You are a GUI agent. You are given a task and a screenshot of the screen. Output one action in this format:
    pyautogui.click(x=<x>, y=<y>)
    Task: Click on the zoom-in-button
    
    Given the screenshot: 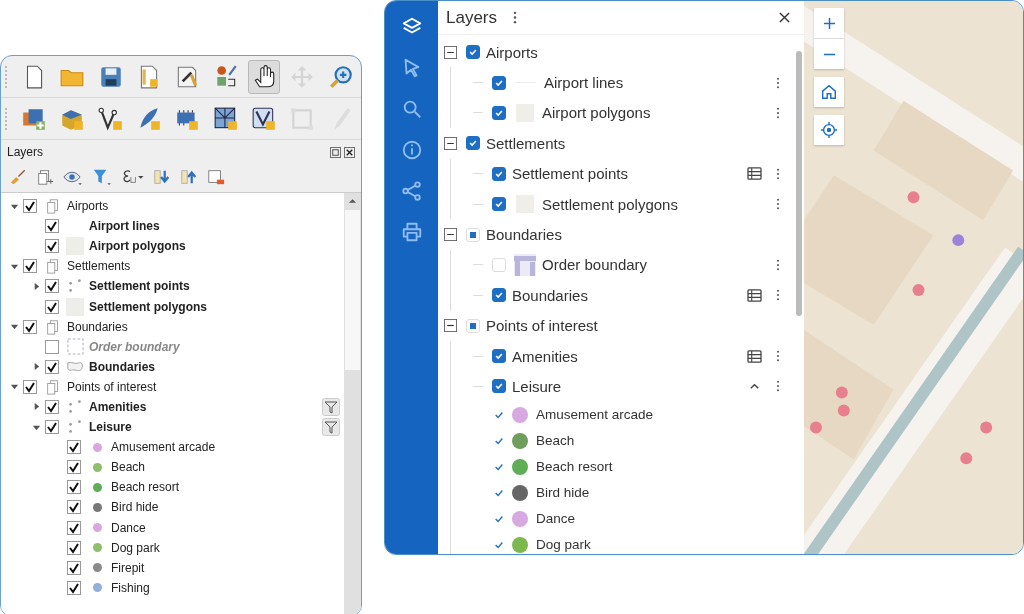 What is the action you would take?
    pyautogui.click(x=829, y=23)
    